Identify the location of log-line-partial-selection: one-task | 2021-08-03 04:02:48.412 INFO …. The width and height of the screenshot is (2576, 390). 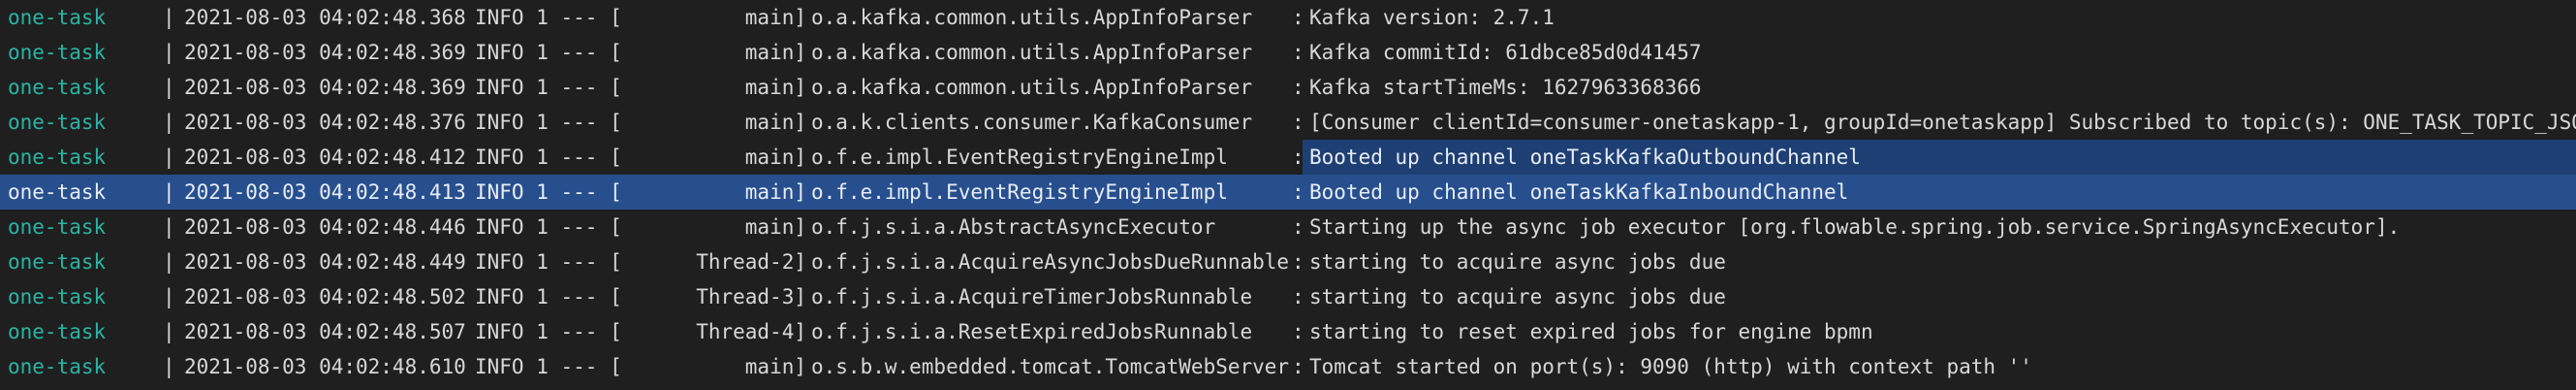
(1288, 157).